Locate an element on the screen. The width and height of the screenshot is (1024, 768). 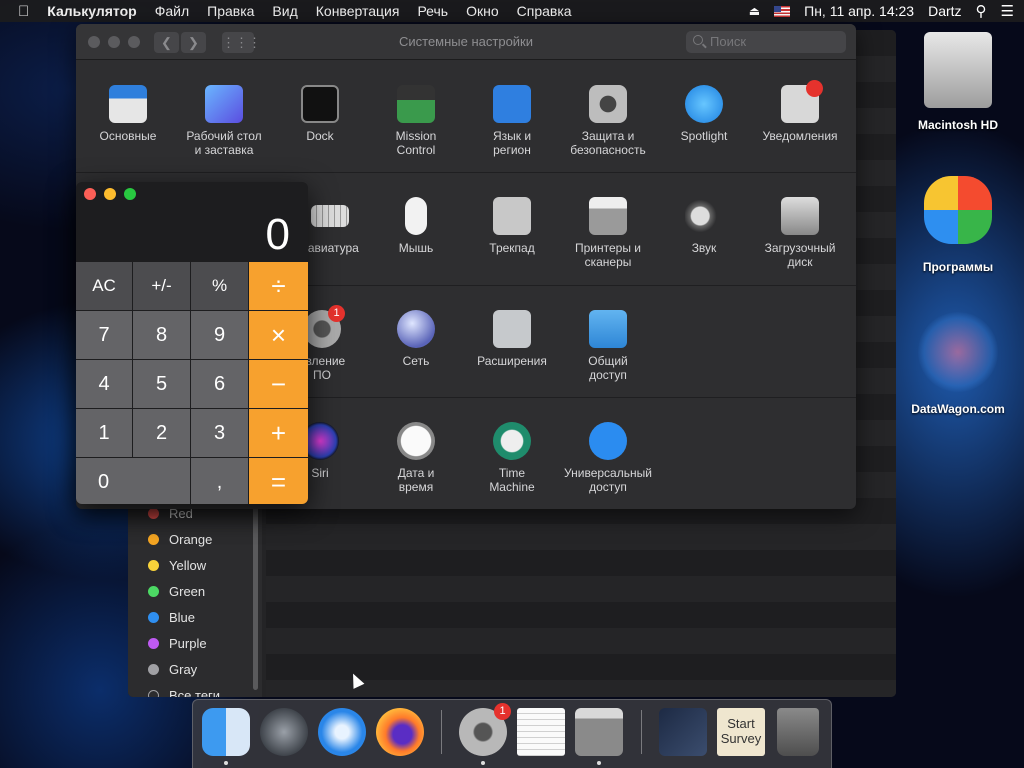
key-divide: ÷ is located at coordinates (278, 286).